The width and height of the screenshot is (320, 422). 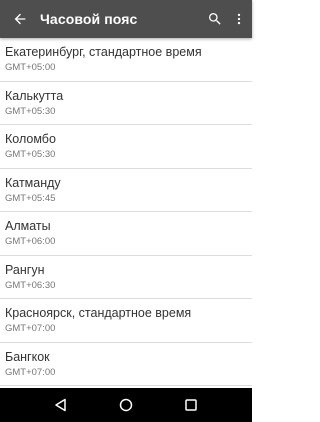 What do you see at coordinates (30, 67) in the screenshot?
I see `timezone-offset: GMT+05:00` at bounding box center [30, 67].